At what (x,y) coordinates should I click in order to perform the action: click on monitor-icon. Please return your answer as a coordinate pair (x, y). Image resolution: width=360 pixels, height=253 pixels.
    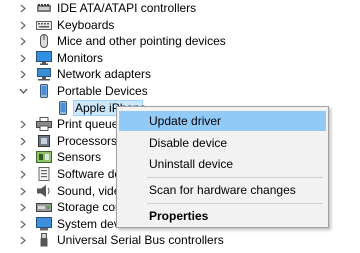
    Looking at the image, I should click on (44, 57).